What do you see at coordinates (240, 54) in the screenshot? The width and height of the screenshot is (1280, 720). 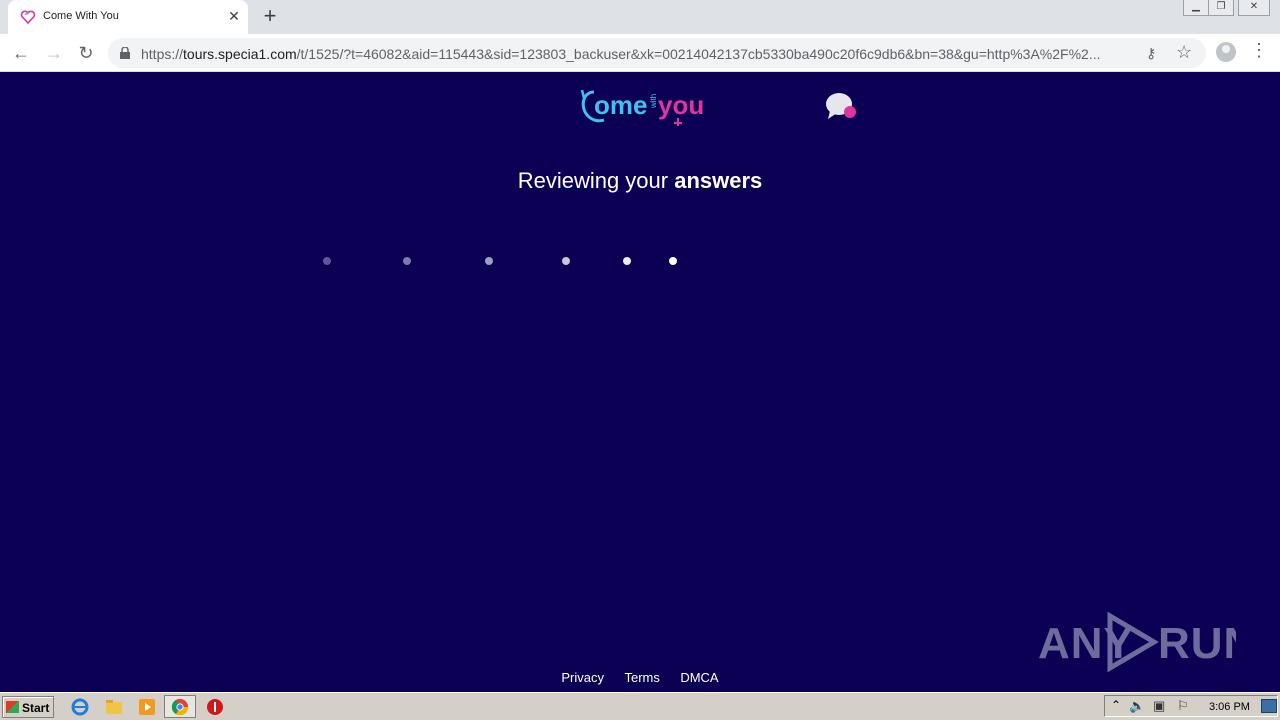 I see `url-host: tours.specia1.com` at bounding box center [240, 54].